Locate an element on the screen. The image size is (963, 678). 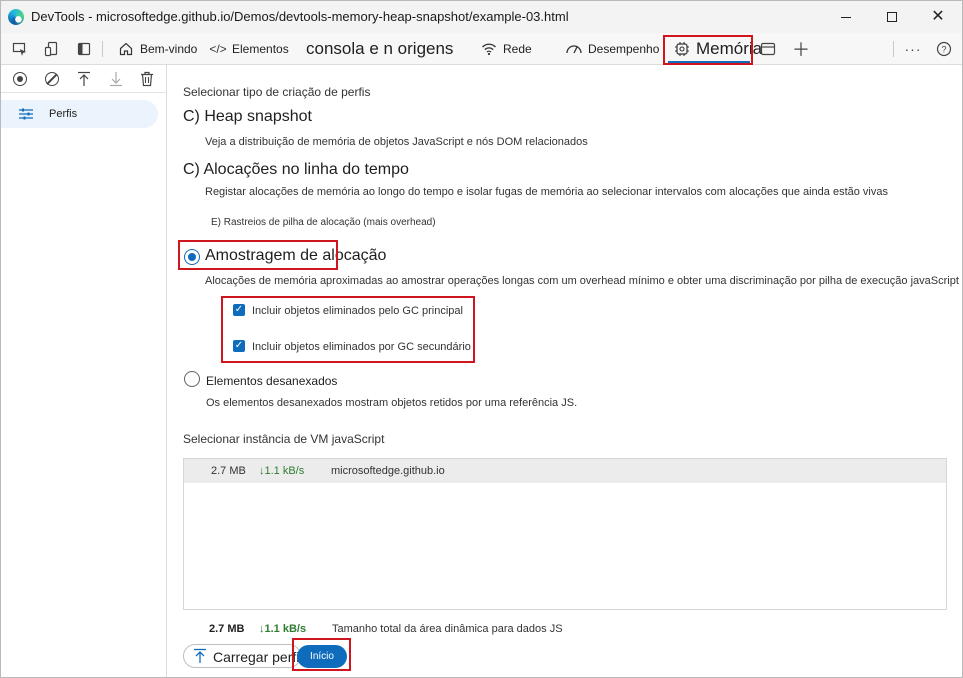
minimize-button is located at coordinates (846, 17).